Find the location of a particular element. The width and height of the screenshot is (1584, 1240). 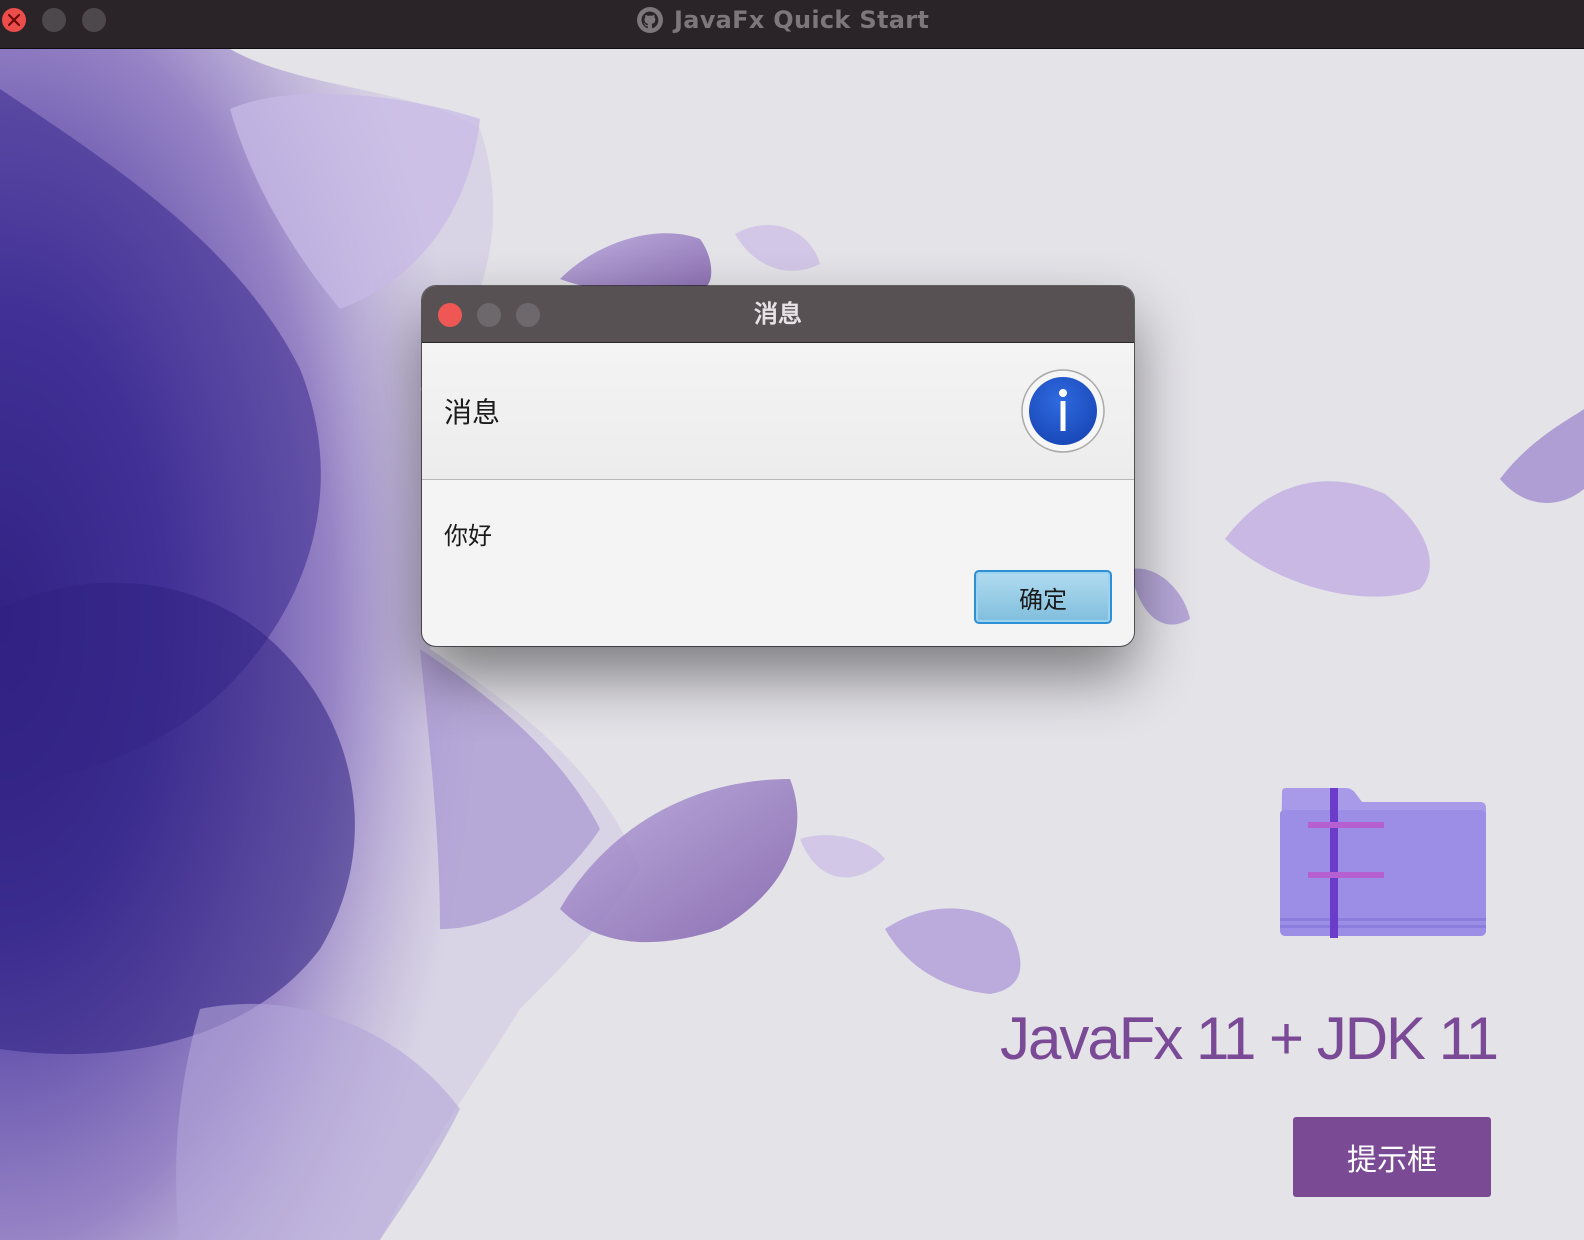

close-icon is located at coordinates (14, 20).